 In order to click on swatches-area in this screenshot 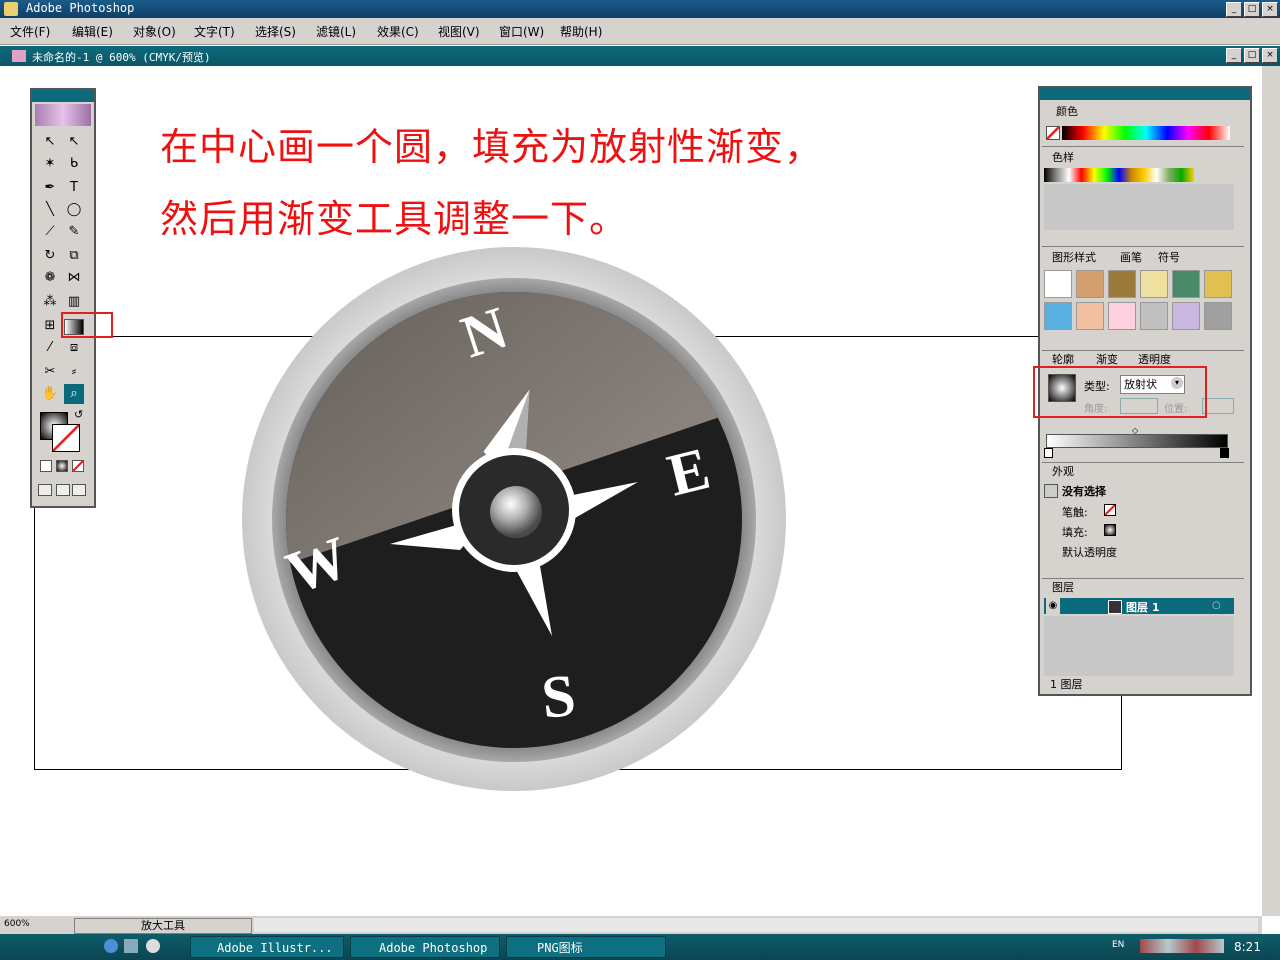, I will do `click(1139, 207)`.